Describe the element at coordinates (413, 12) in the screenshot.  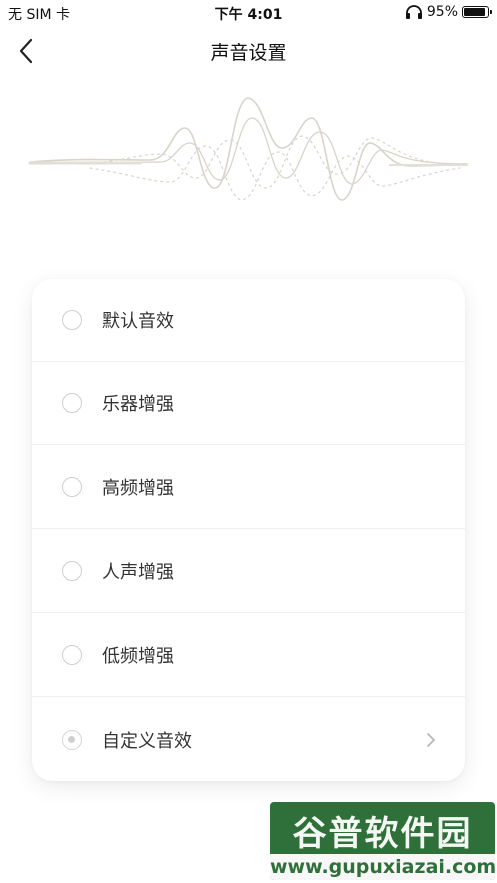
I see `headphone-icon` at that location.